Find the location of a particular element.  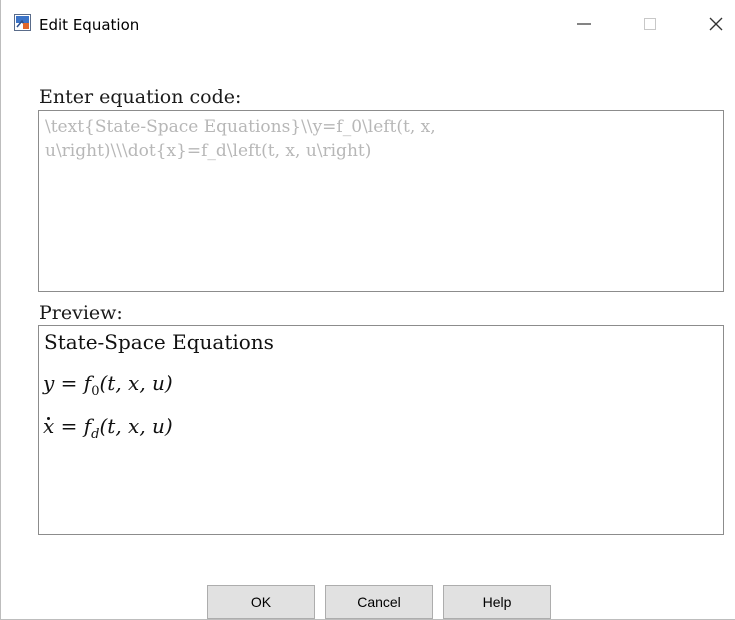

preview-equation-output: y = f0(t, x, u) is located at coordinates (108, 385).